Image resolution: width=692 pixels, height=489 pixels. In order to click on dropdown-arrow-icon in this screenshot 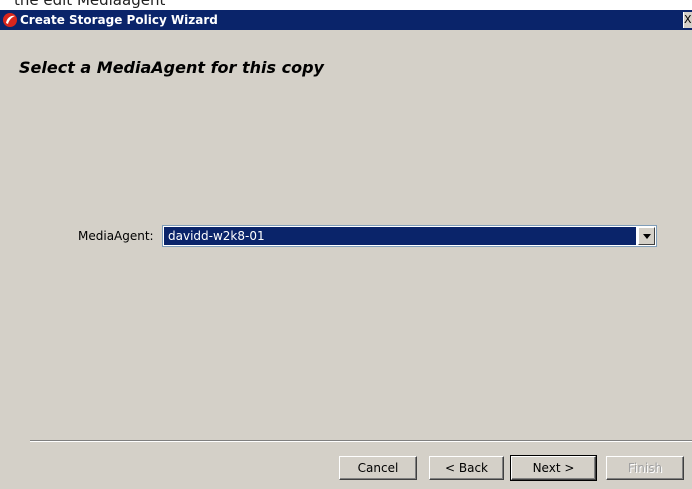, I will do `click(646, 236)`.